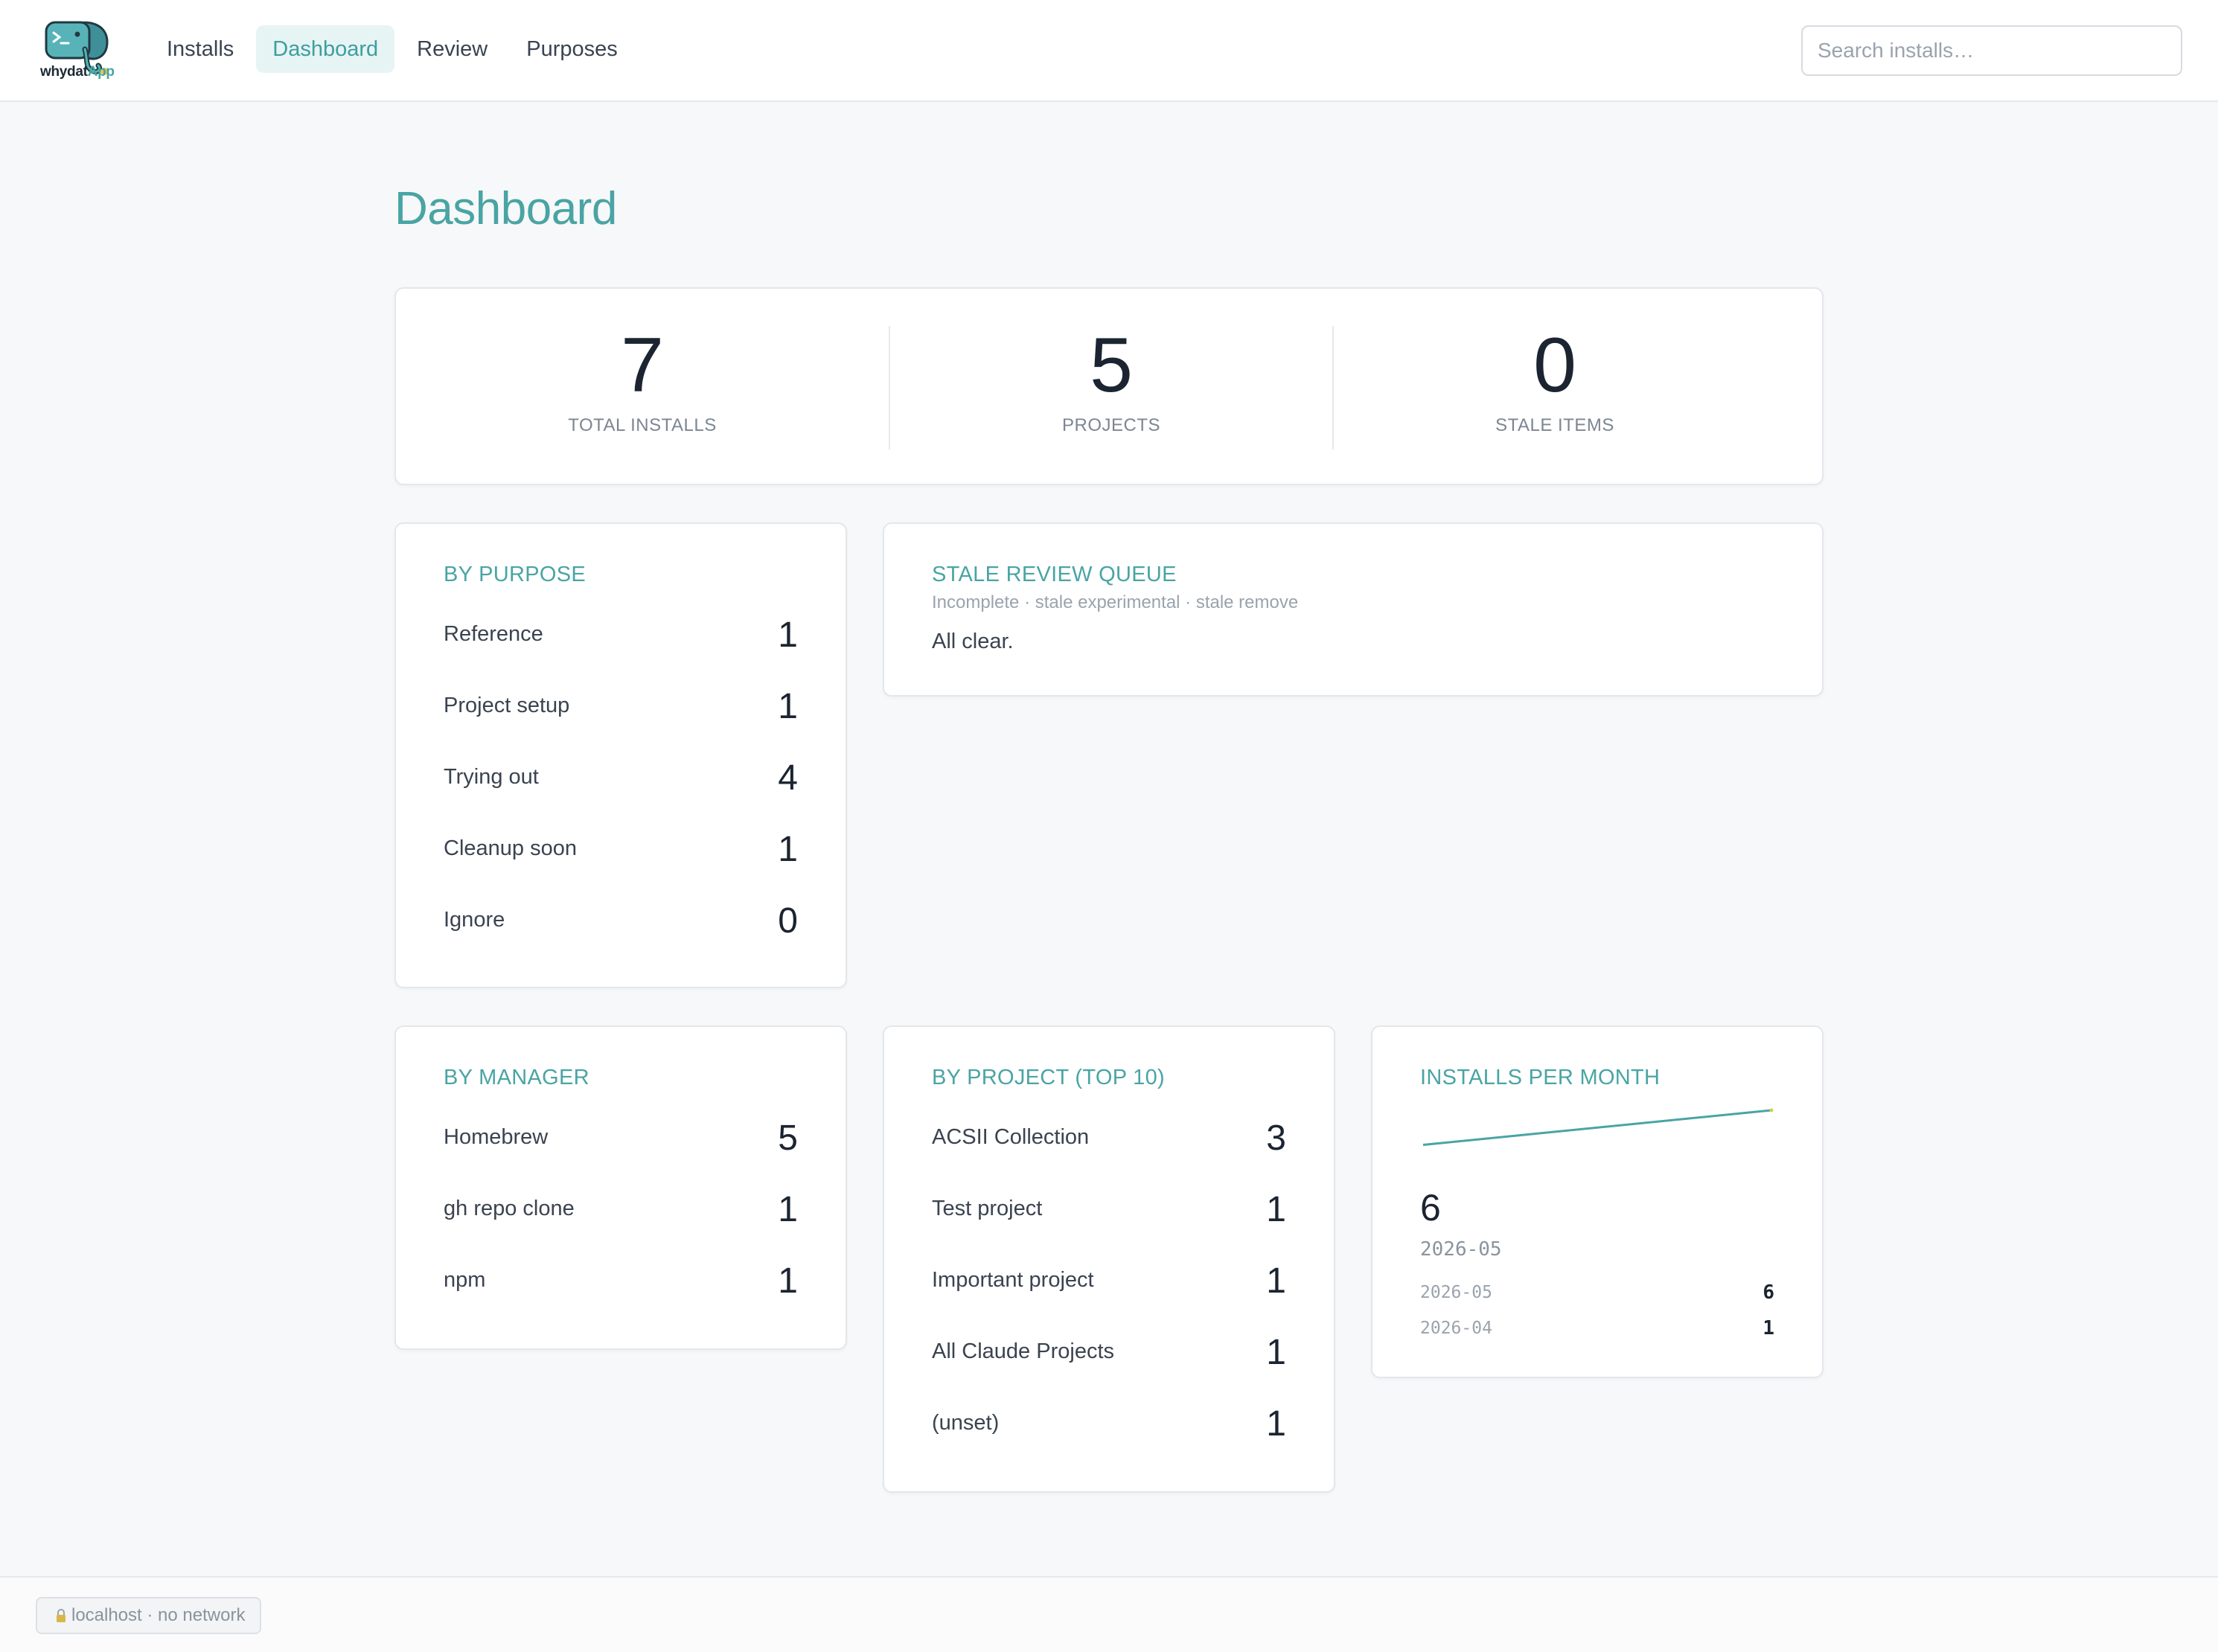 This screenshot has width=2218, height=1652. What do you see at coordinates (988, 1208) in the screenshot?
I see `row-label: Test project` at bounding box center [988, 1208].